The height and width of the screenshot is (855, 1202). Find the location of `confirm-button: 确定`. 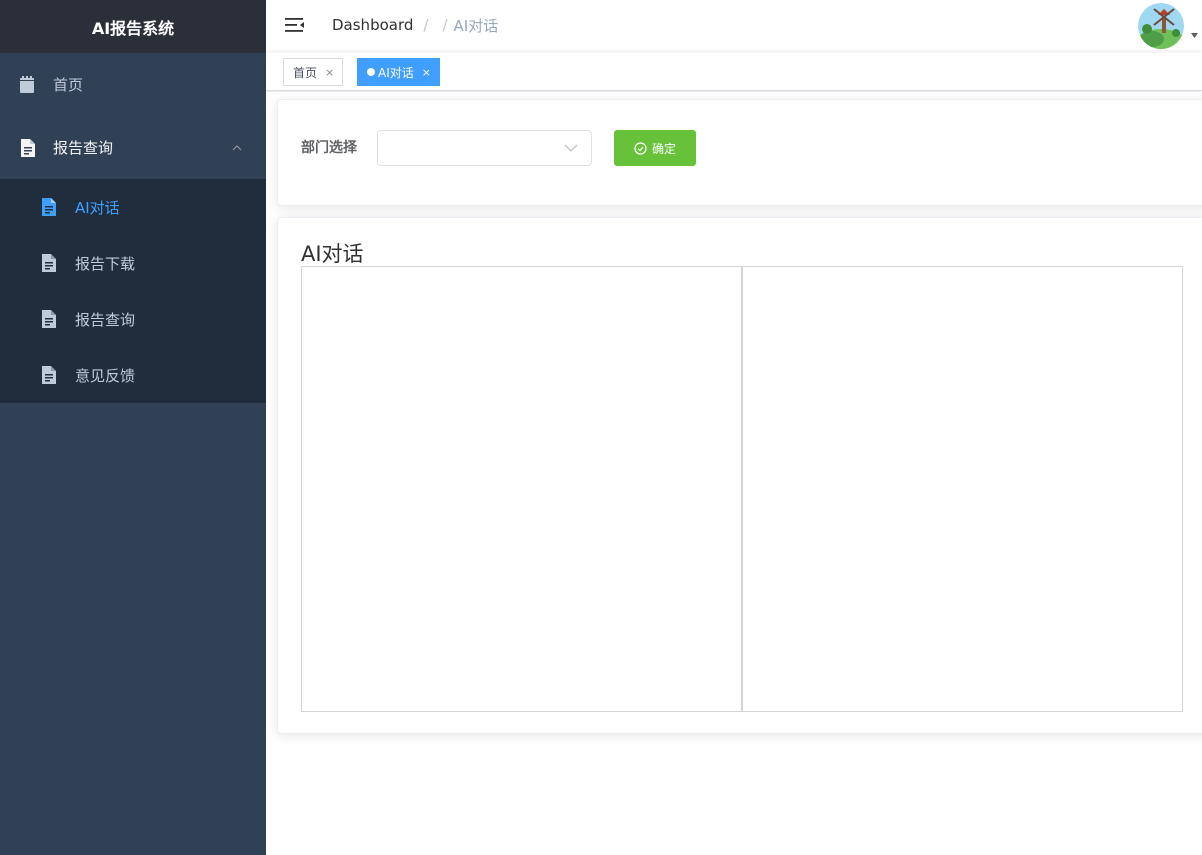

confirm-button: 确定 is located at coordinates (655, 148).